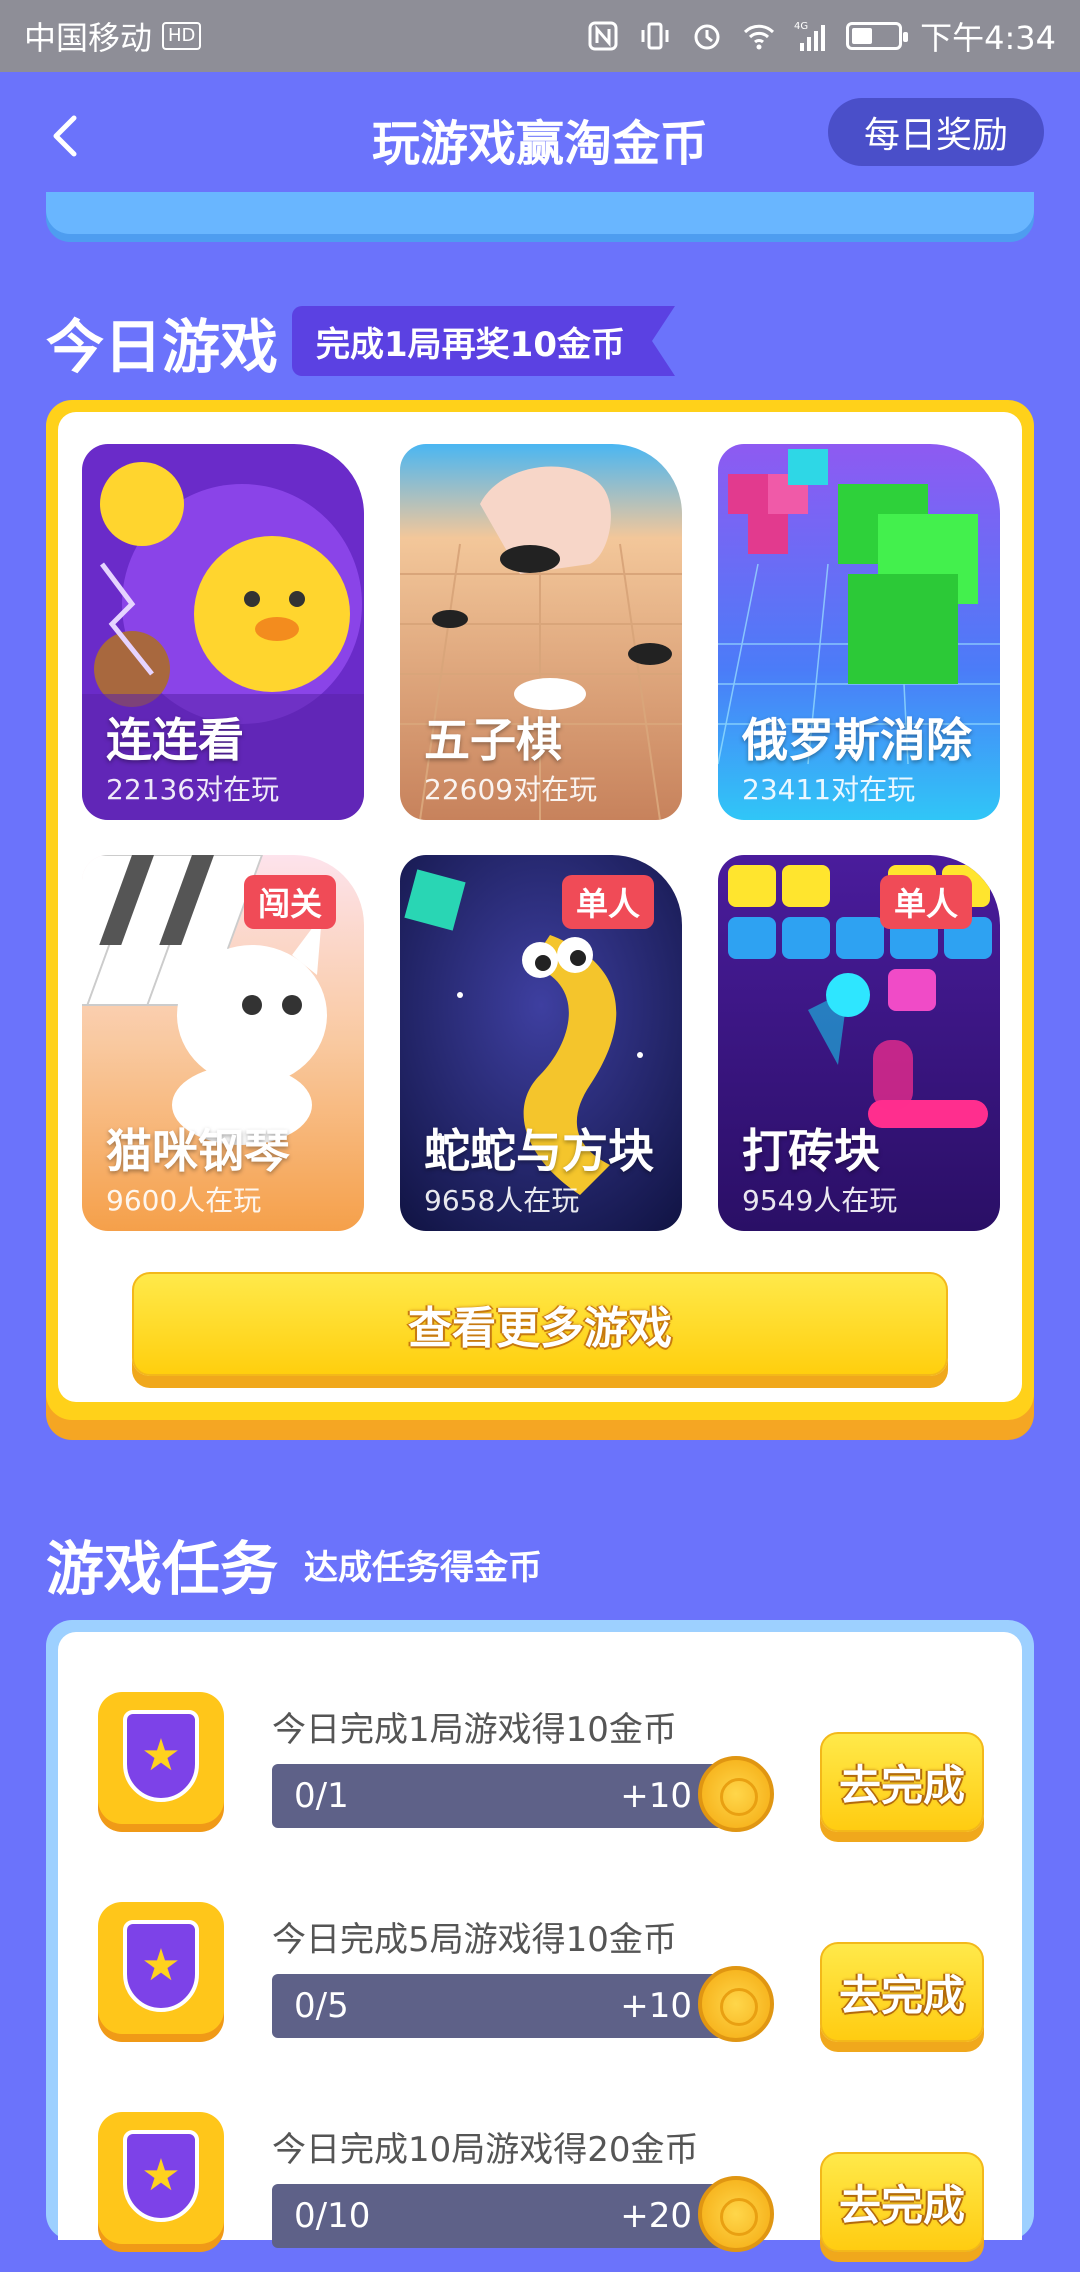 The image size is (1080, 2272). Describe the element at coordinates (656, 2216) in the screenshot. I see `task-reward-value: +20` at that location.